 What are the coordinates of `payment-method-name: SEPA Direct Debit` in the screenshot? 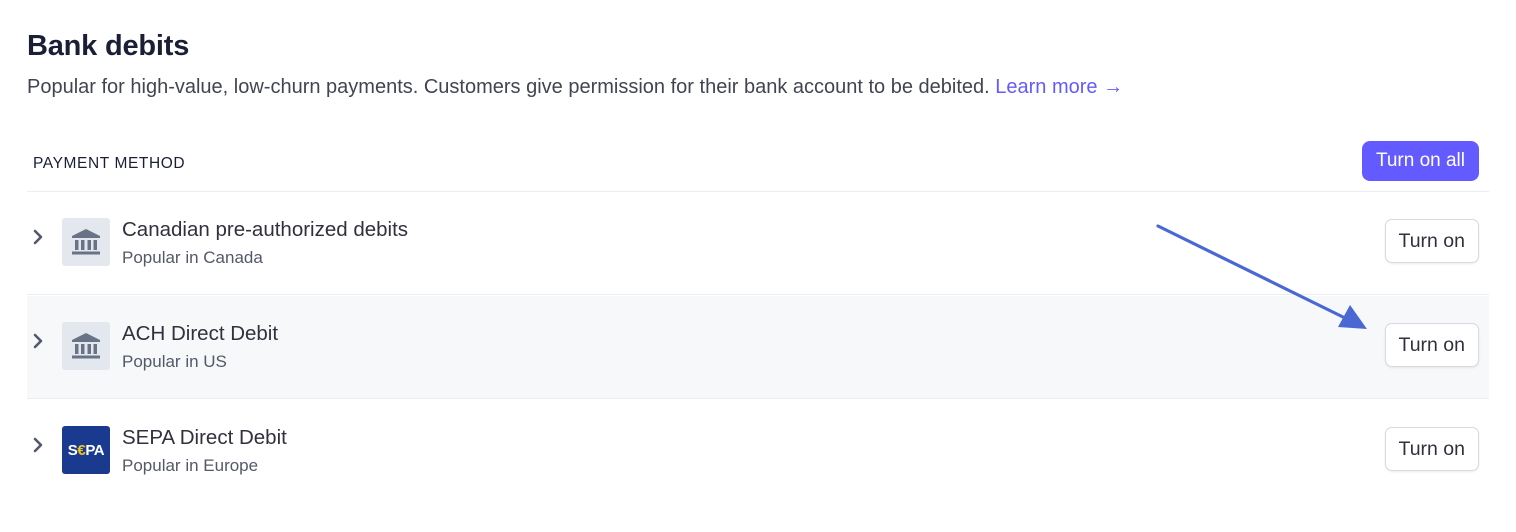 It's located at (204, 437).